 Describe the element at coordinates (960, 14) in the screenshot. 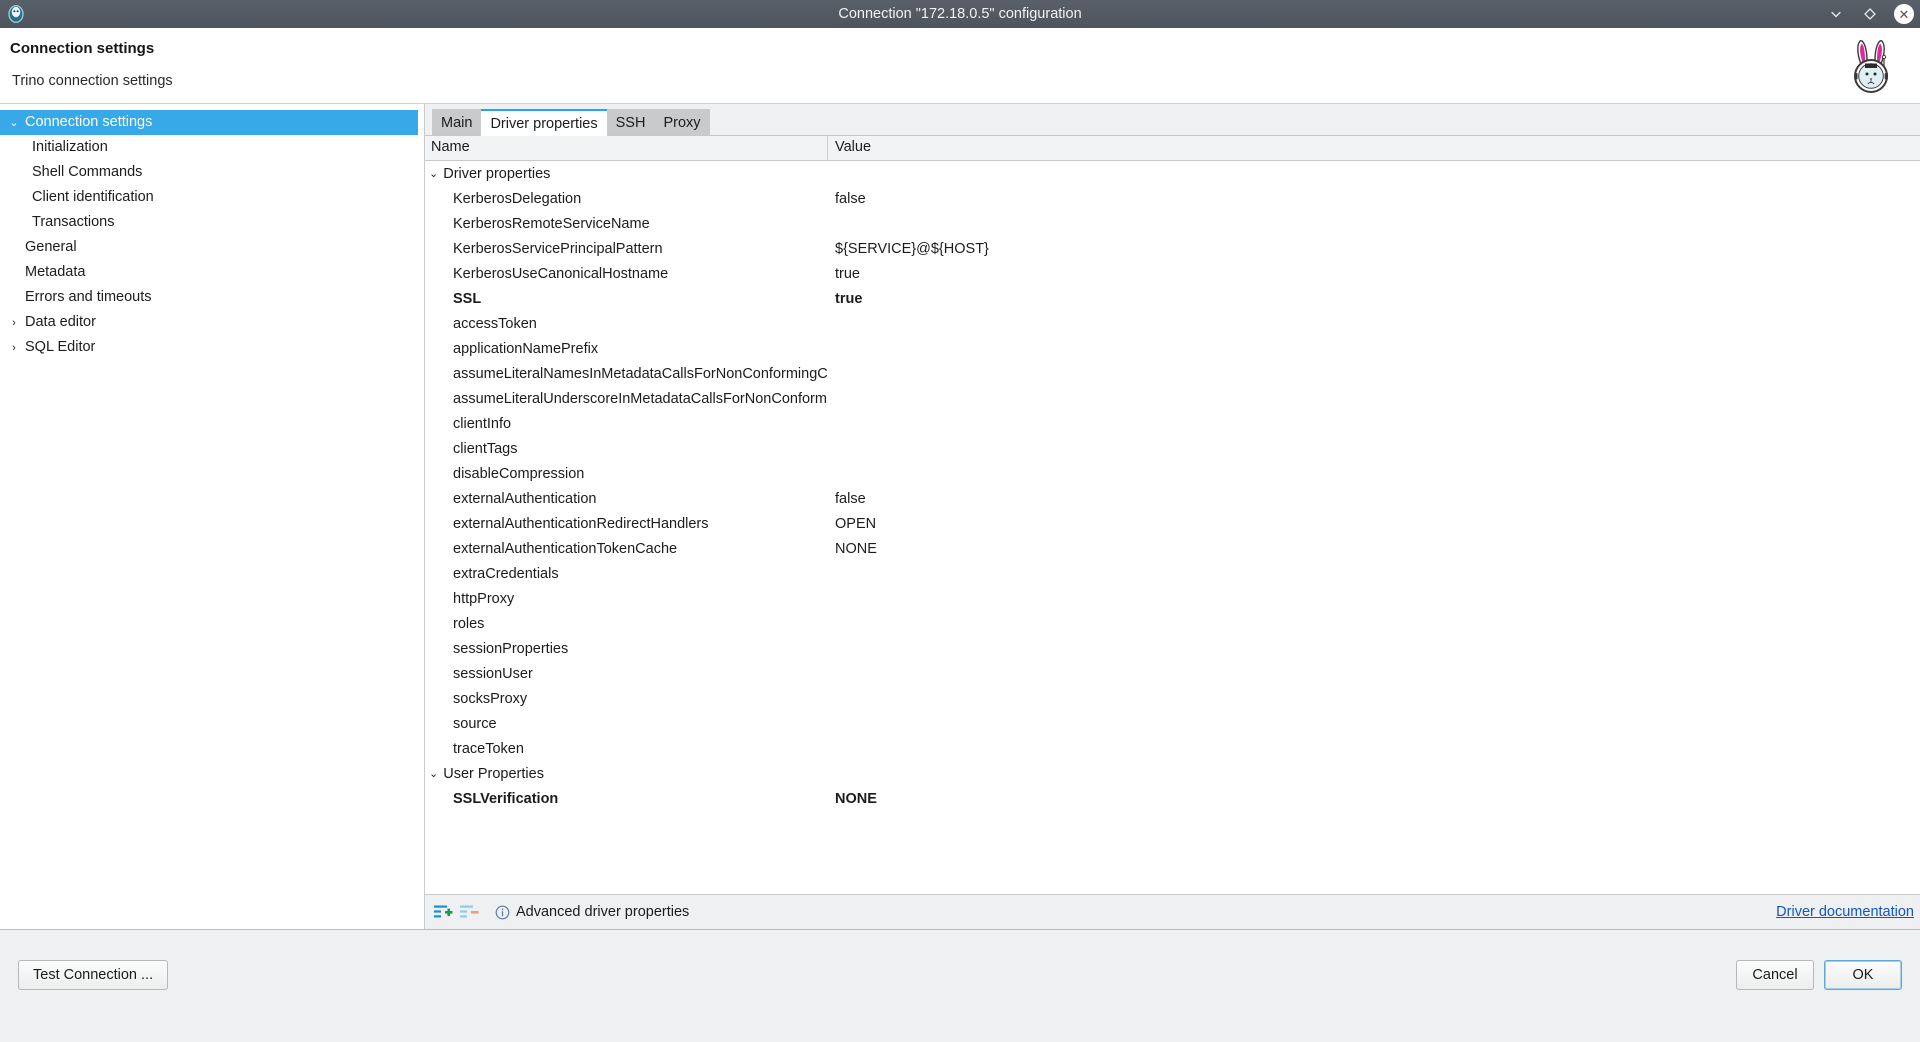

I see `window-titlebar: Connection "172.18.0.5" configuration ✕` at that location.